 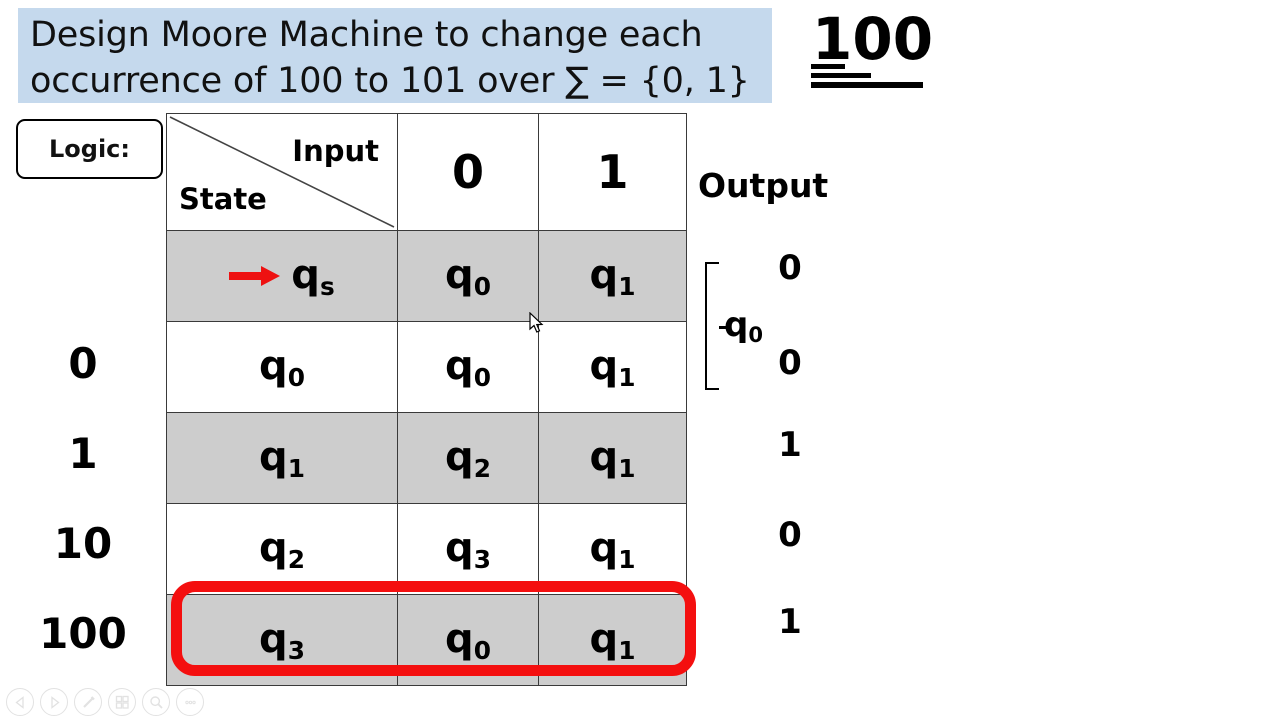 What do you see at coordinates (83, 633) in the screenshot?
I see `row-label-4: 100` at bounding box center [83, 633].